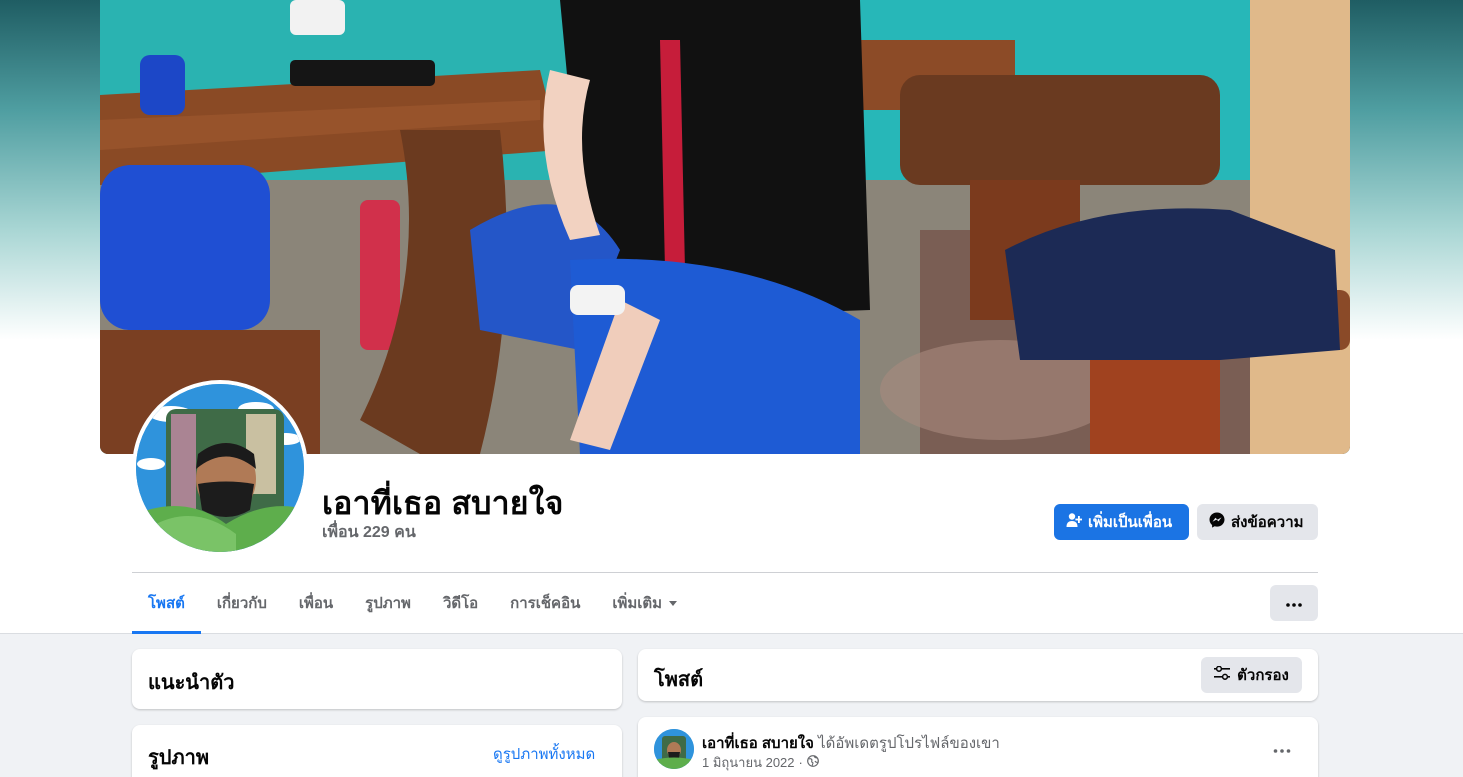 This screenshot has height=777, width=1463. What do you see at coordinates (978, 675) in the screenshot?
I see `posts-header-card: โพสต์ ตัวกรอง` at bounding box center [978, 675].